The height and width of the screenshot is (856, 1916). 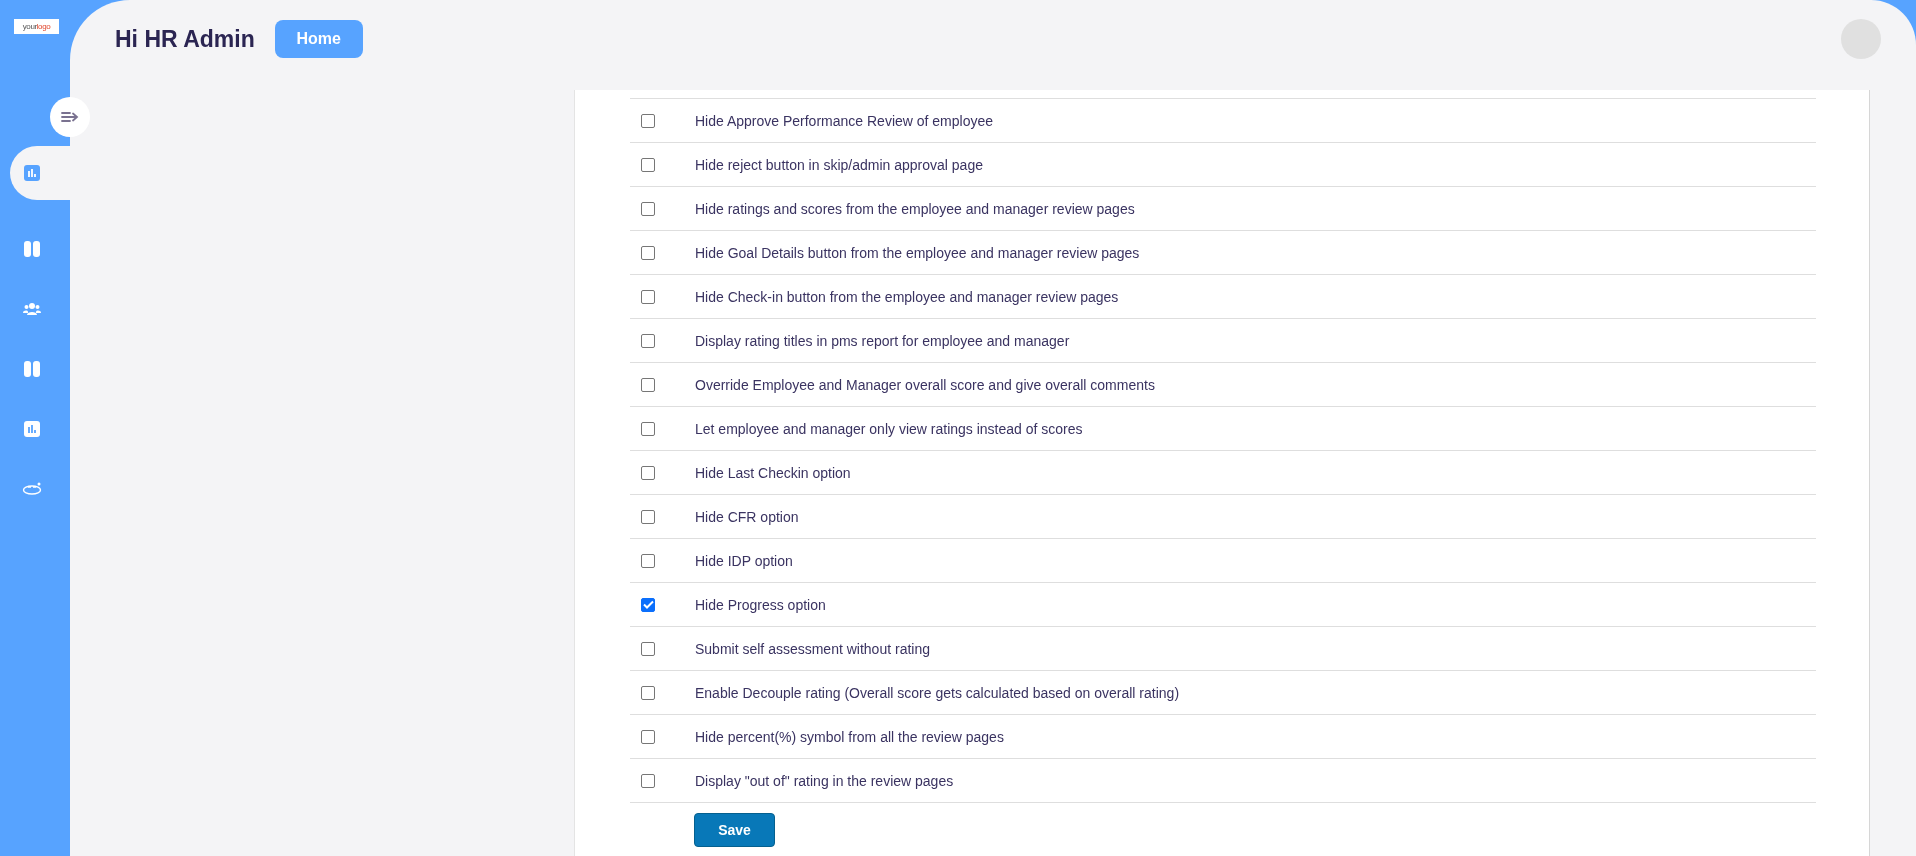 I want to click on setting-label: Submit self assessment without rating, so click(x=812, y=648).